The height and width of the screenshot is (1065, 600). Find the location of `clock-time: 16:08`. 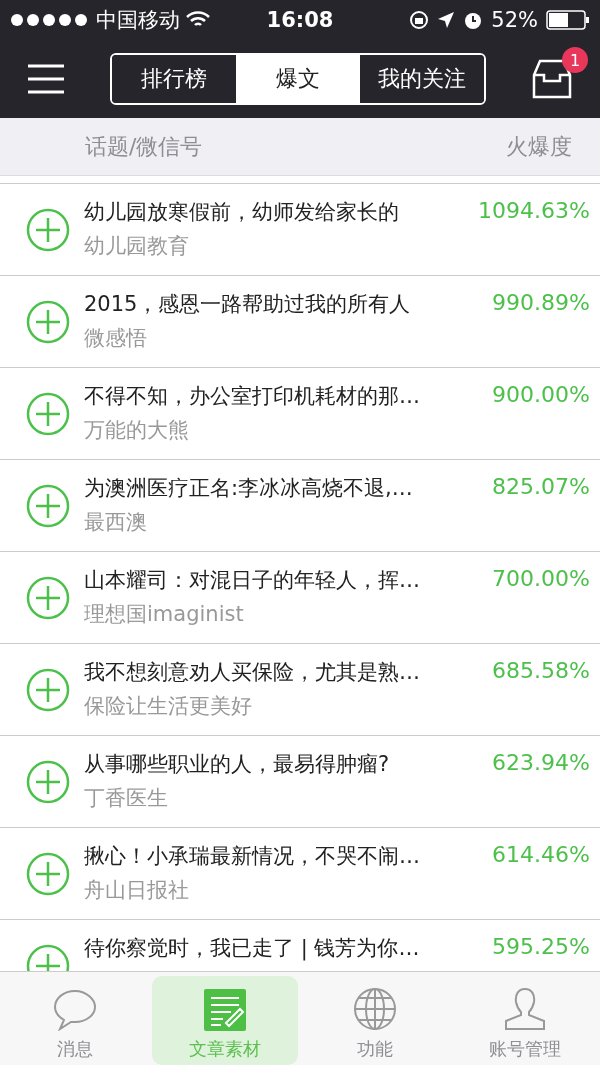

clock-time: 16:08 is located at coordinates (300, 20).